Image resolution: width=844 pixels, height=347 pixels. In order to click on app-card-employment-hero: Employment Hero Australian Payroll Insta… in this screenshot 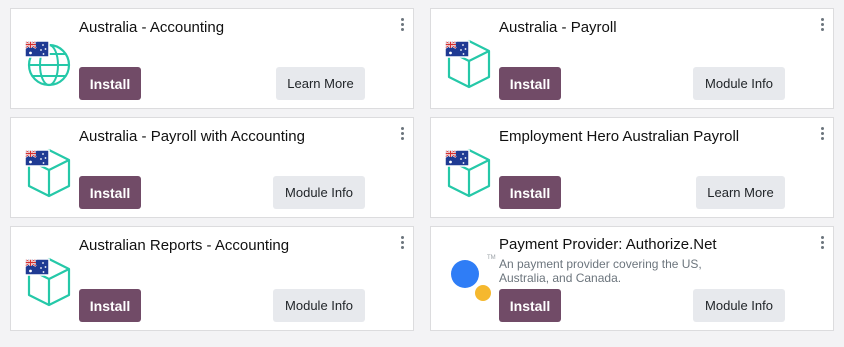, I will do `click(632, 167)`.